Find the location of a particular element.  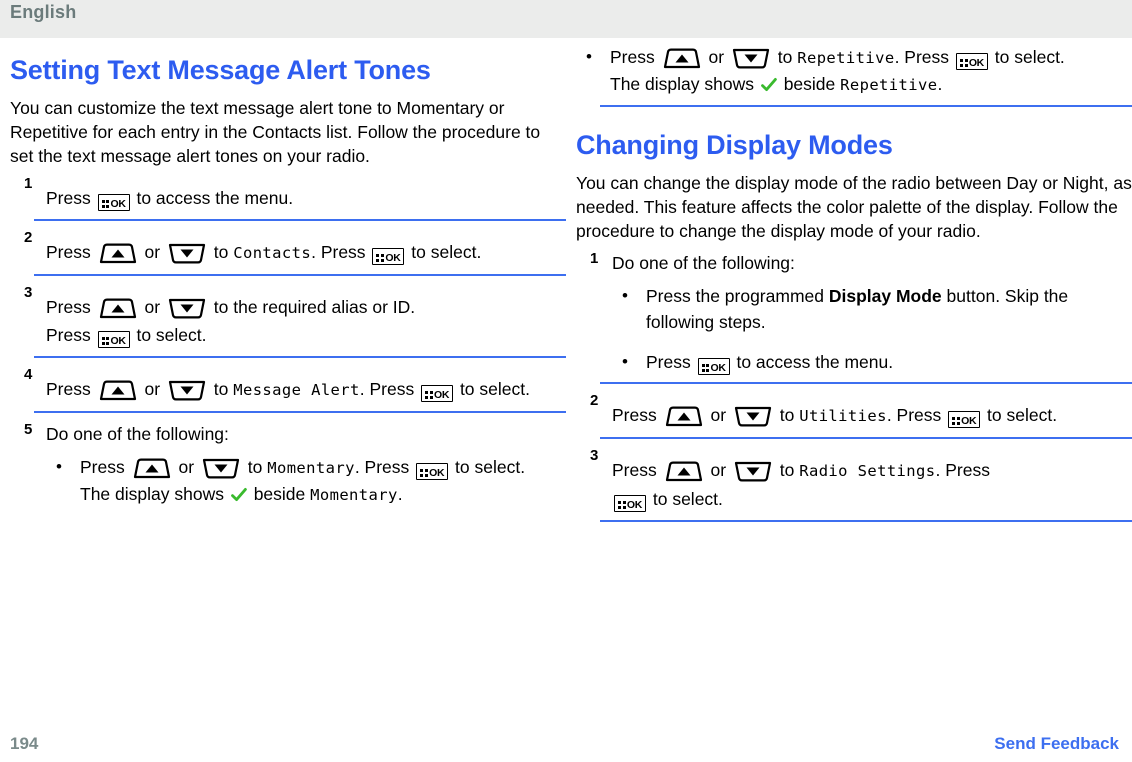

green-check-icon is located at coordinates (238, 495).